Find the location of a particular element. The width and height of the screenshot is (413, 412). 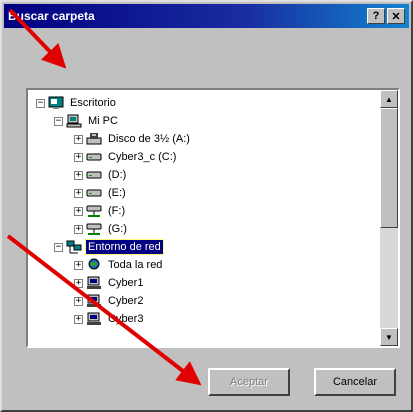

tree-item-label: Cyber3 is located at coordinates (126, 319).